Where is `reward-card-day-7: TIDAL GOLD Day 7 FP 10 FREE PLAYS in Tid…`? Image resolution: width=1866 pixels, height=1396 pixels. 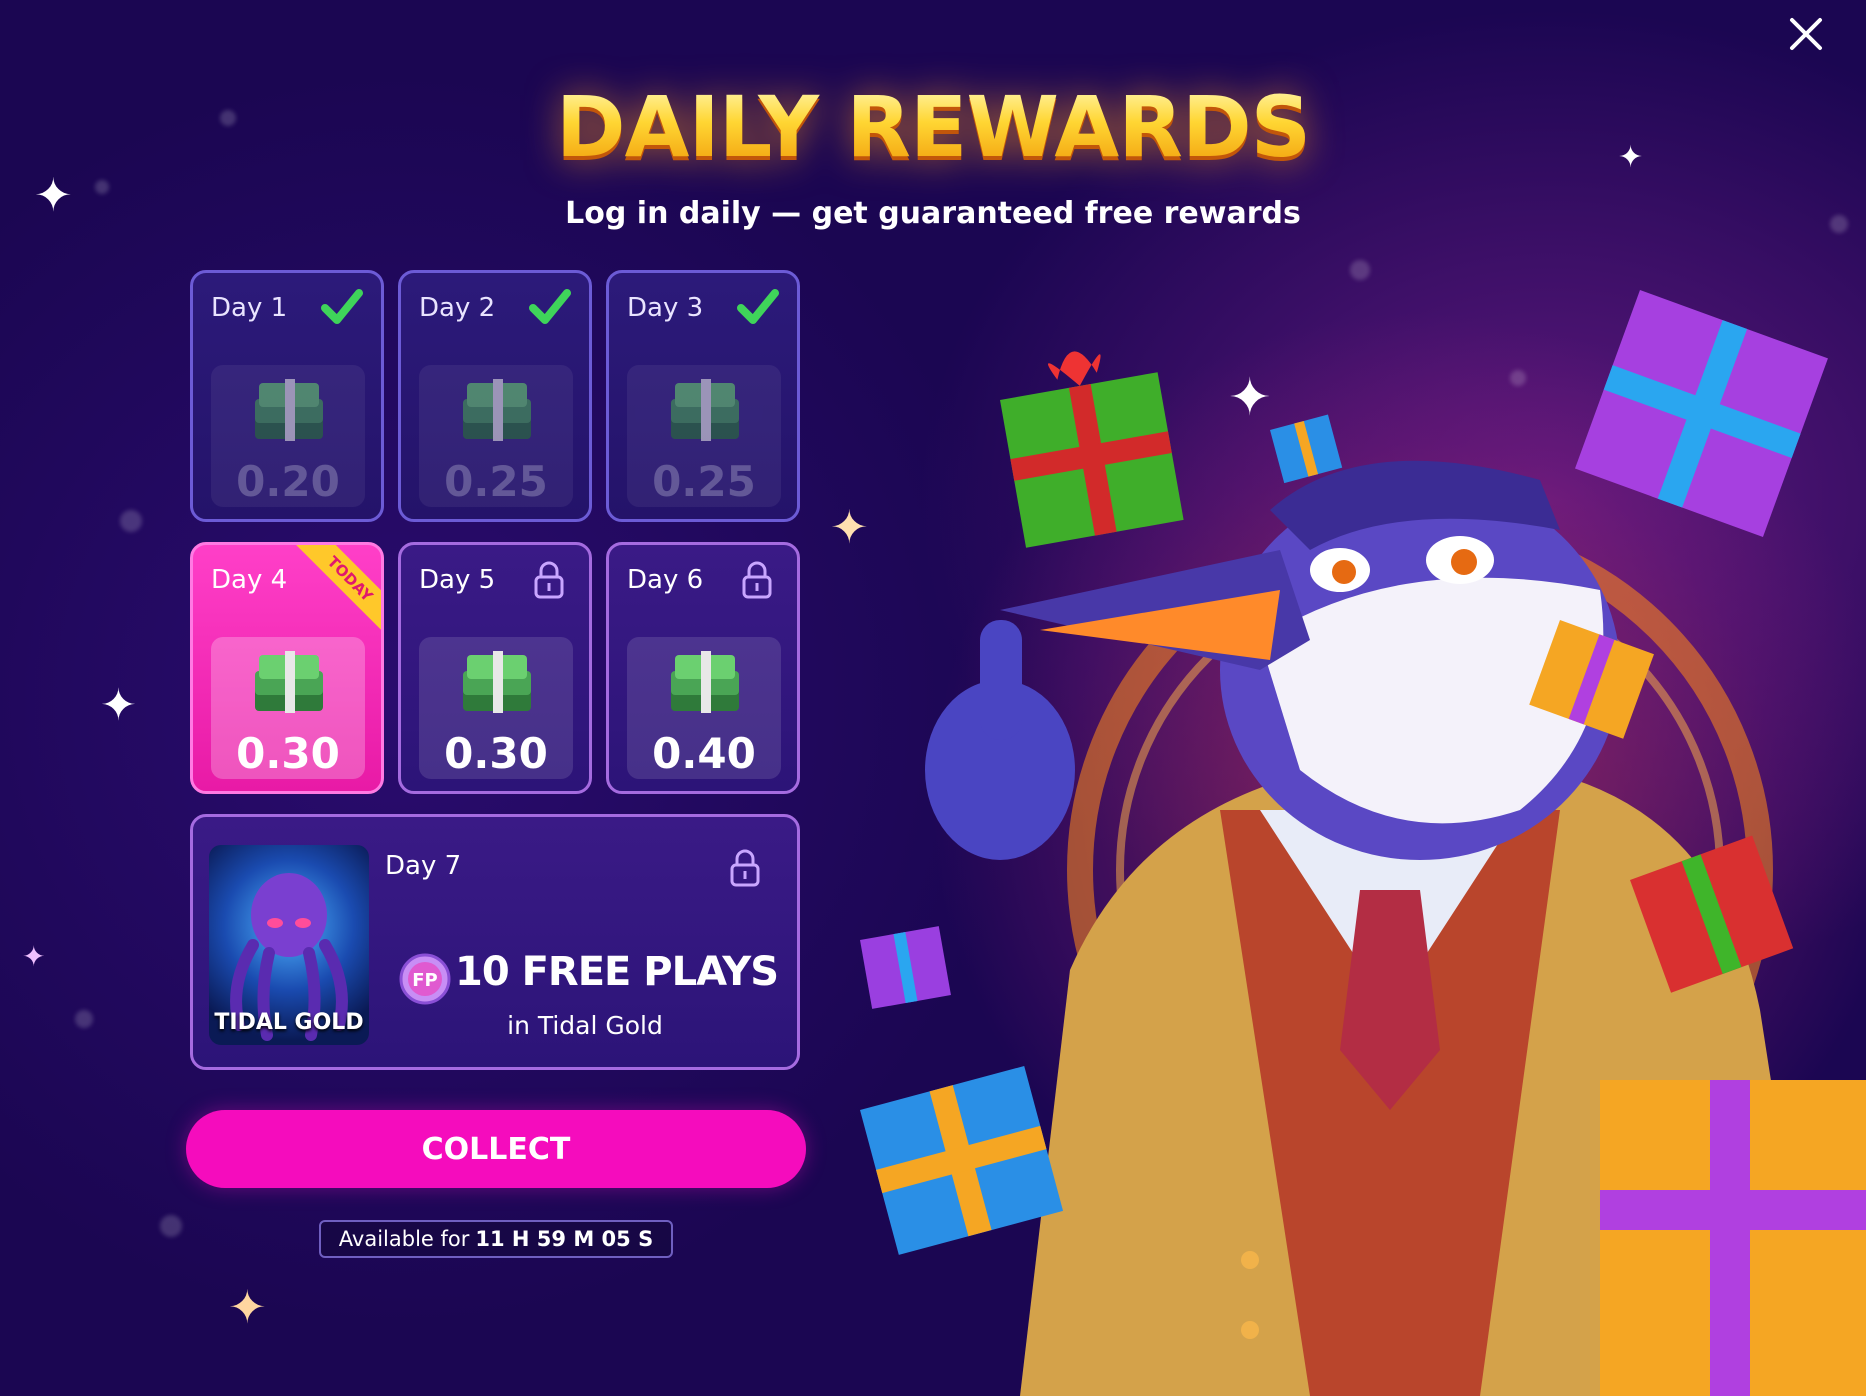
reward-card-day-7: TIDAL GOLD Day 7 FP 10 FREE PLAYS in Tid… is located at coordinates (495, 942).